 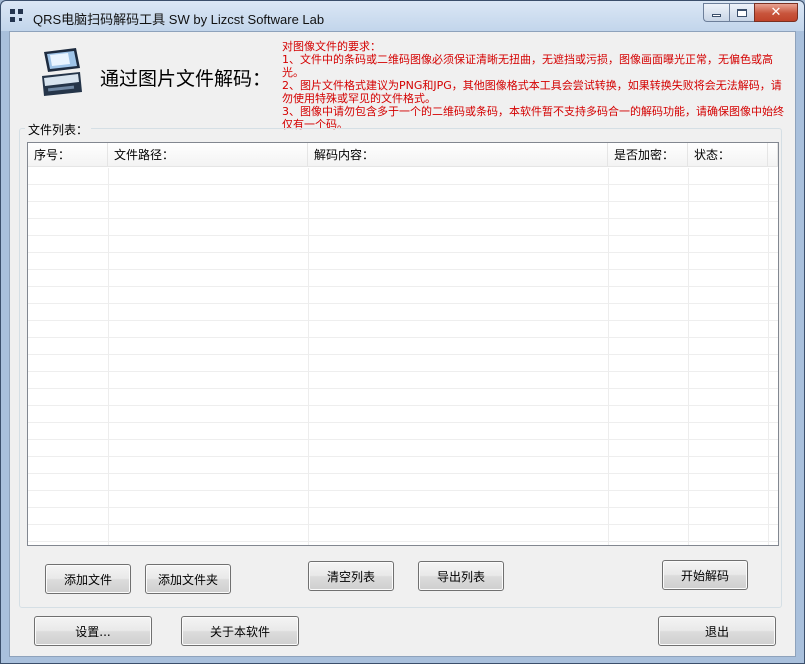 I want to click on window-controls: ✕, so click(x=750, y=12).